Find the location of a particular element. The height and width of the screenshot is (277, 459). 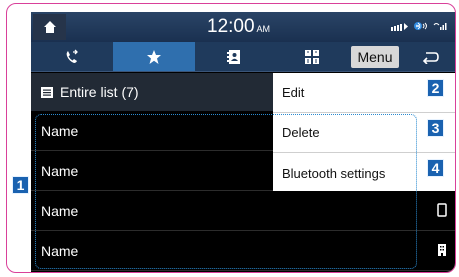

back-arrow-icon is located at coordinates (430, 57).